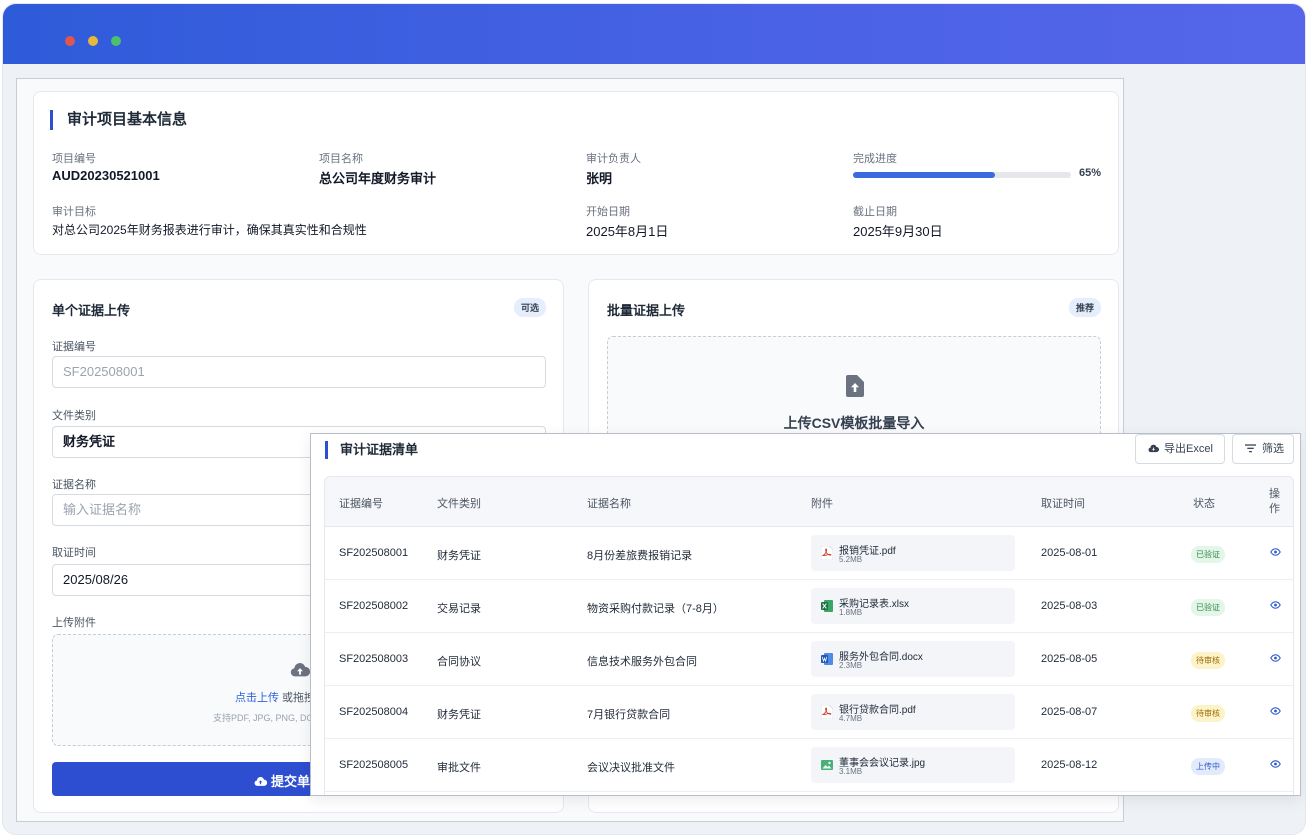 This screenshot has height=838, width=1308. What do you see at coordinates (1153, 448) in the screenshot?
I see `cloud-download-icon` at bounding box center [1153, 448].